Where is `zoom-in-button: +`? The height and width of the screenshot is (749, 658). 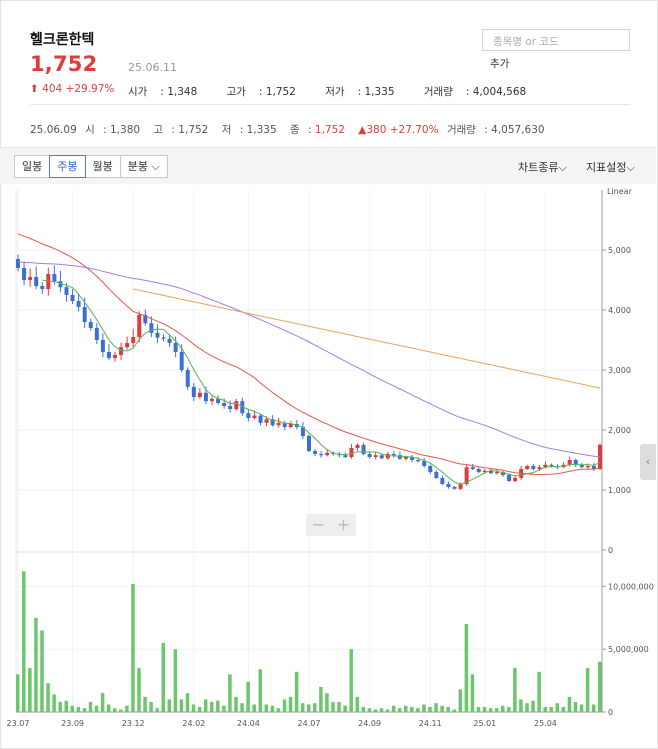 zoom-in-button: + is located at coordinates (343, 525).